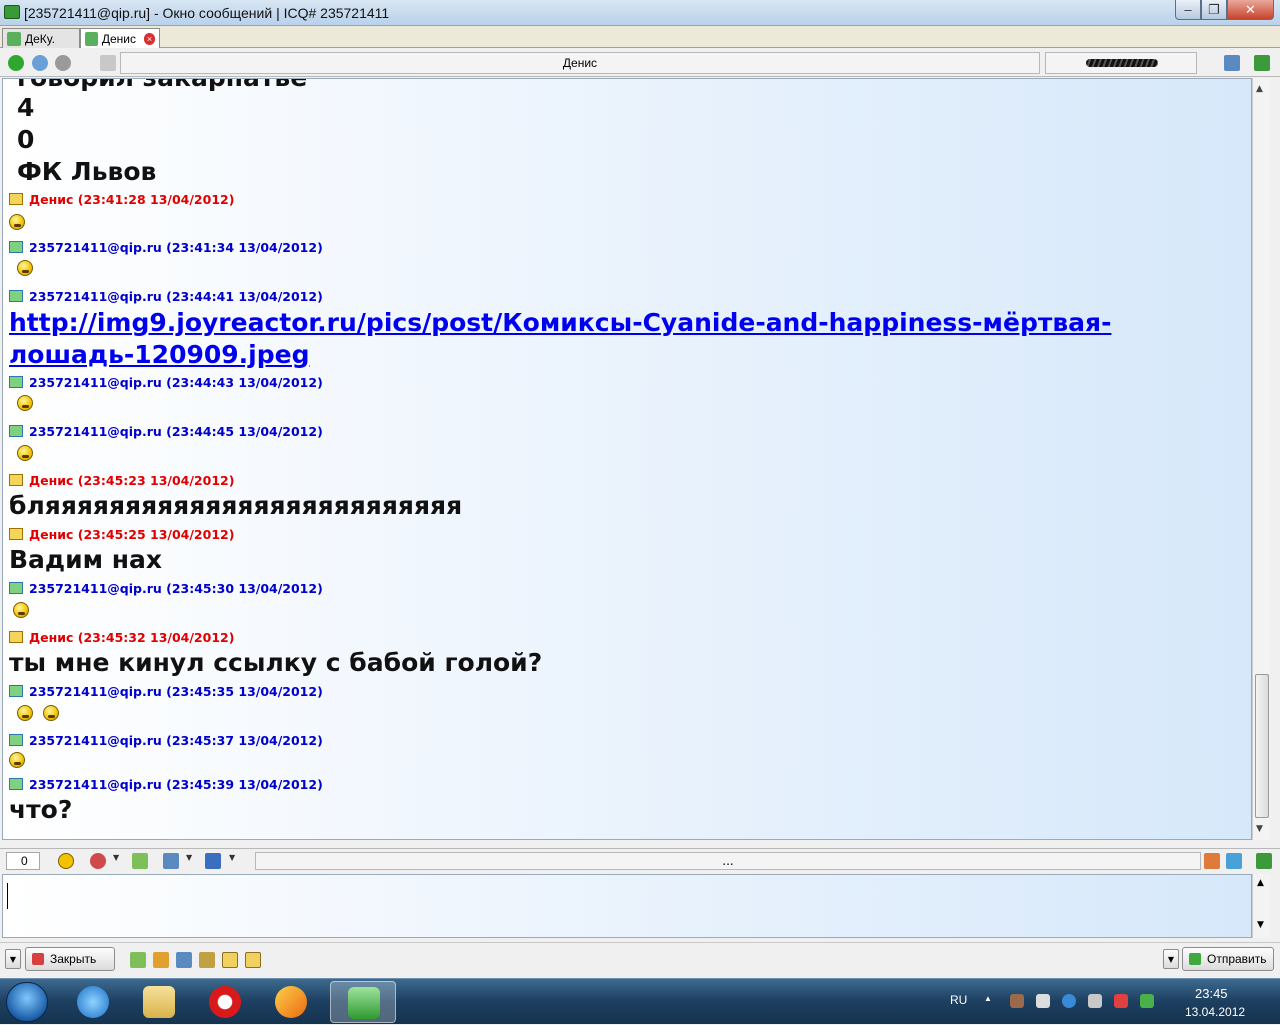  What do you see at coordinates (120, 38) in the screenshot?
I see `tab-denis: Денис ×` at bounding box center [120, 38].